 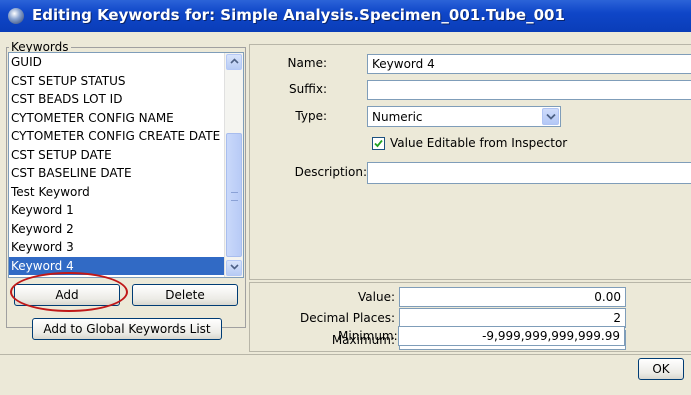 I want to click on list-item: Keyword 3, so click(x=117, y=247).